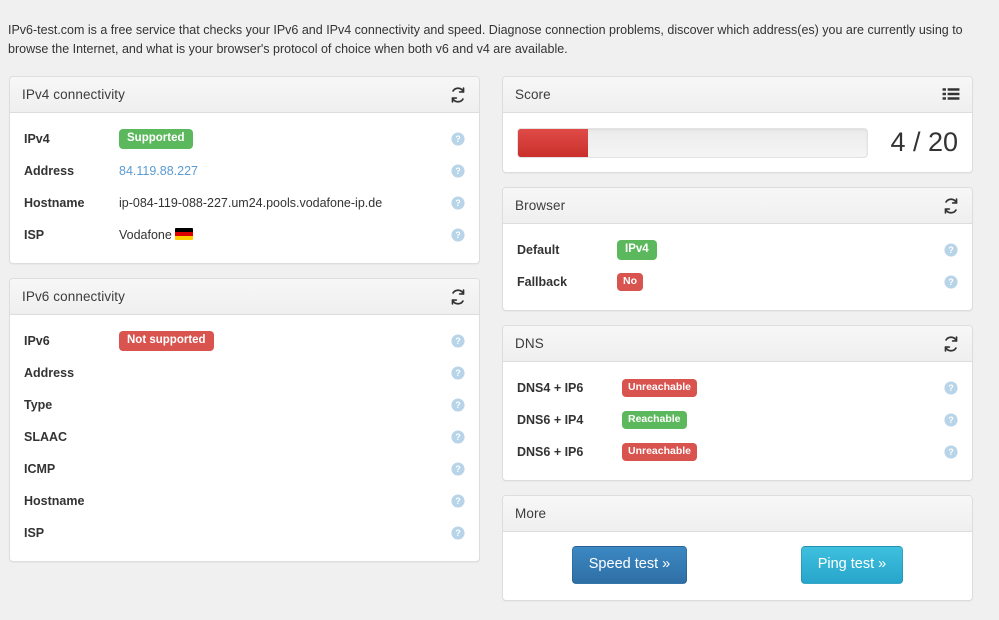  Describe the element at coordinates (37, 139) in the screenshot. I see `row-label: IPv4` at that location.